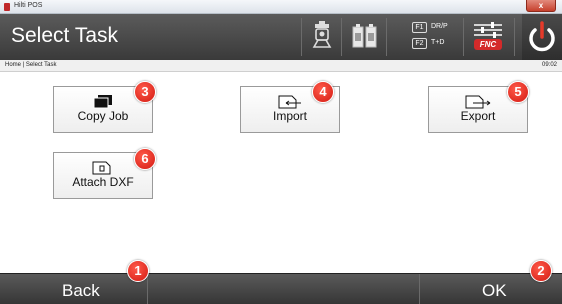  I want to click on callout-badge: 3, so click(145, 92).